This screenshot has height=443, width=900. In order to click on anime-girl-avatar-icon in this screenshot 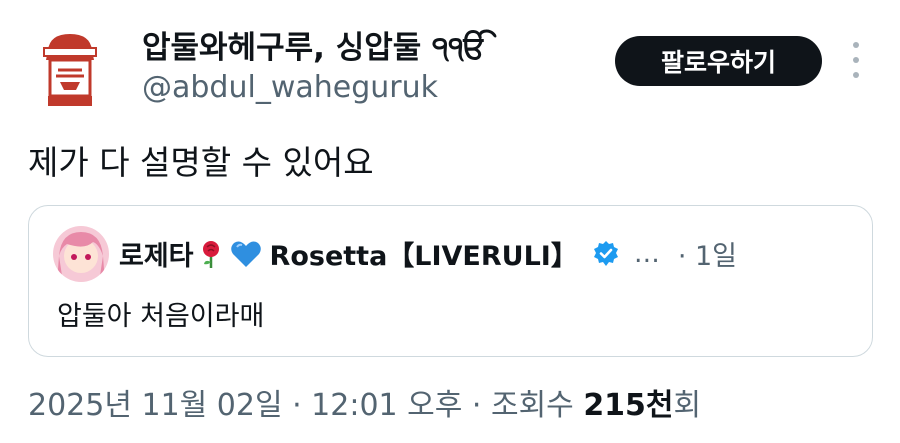, I will do `click(81, 254)`.